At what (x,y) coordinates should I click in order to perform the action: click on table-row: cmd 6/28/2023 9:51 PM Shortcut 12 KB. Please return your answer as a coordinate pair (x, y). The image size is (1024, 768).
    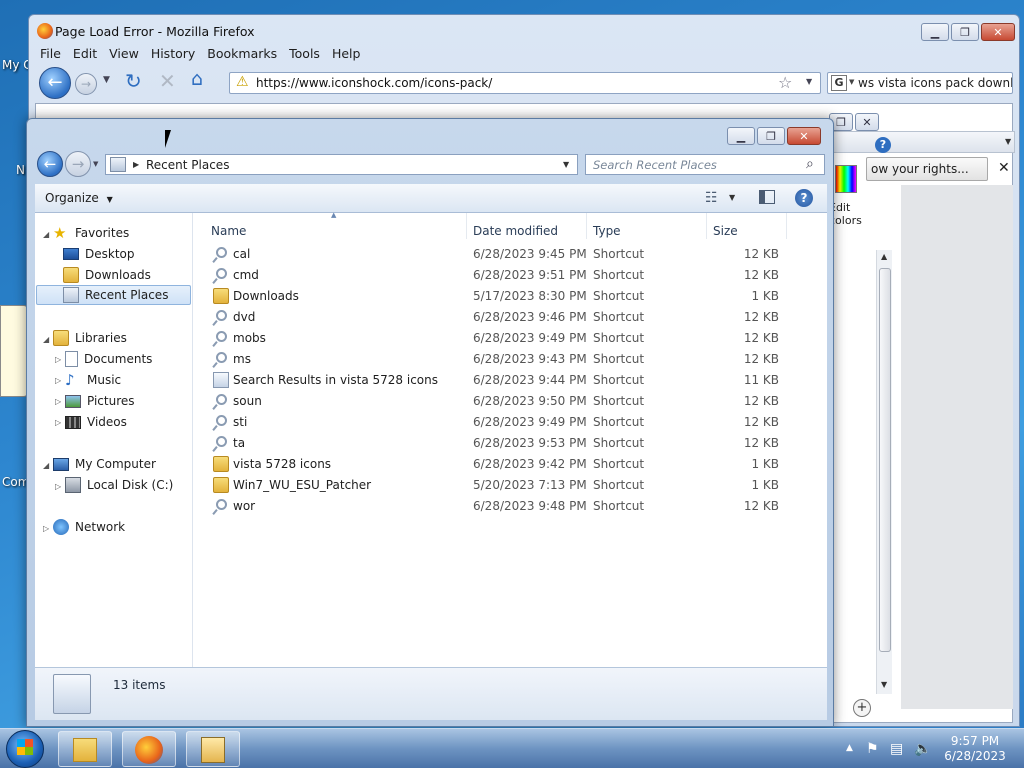
    Looking at the image, I should click on (498, 275).